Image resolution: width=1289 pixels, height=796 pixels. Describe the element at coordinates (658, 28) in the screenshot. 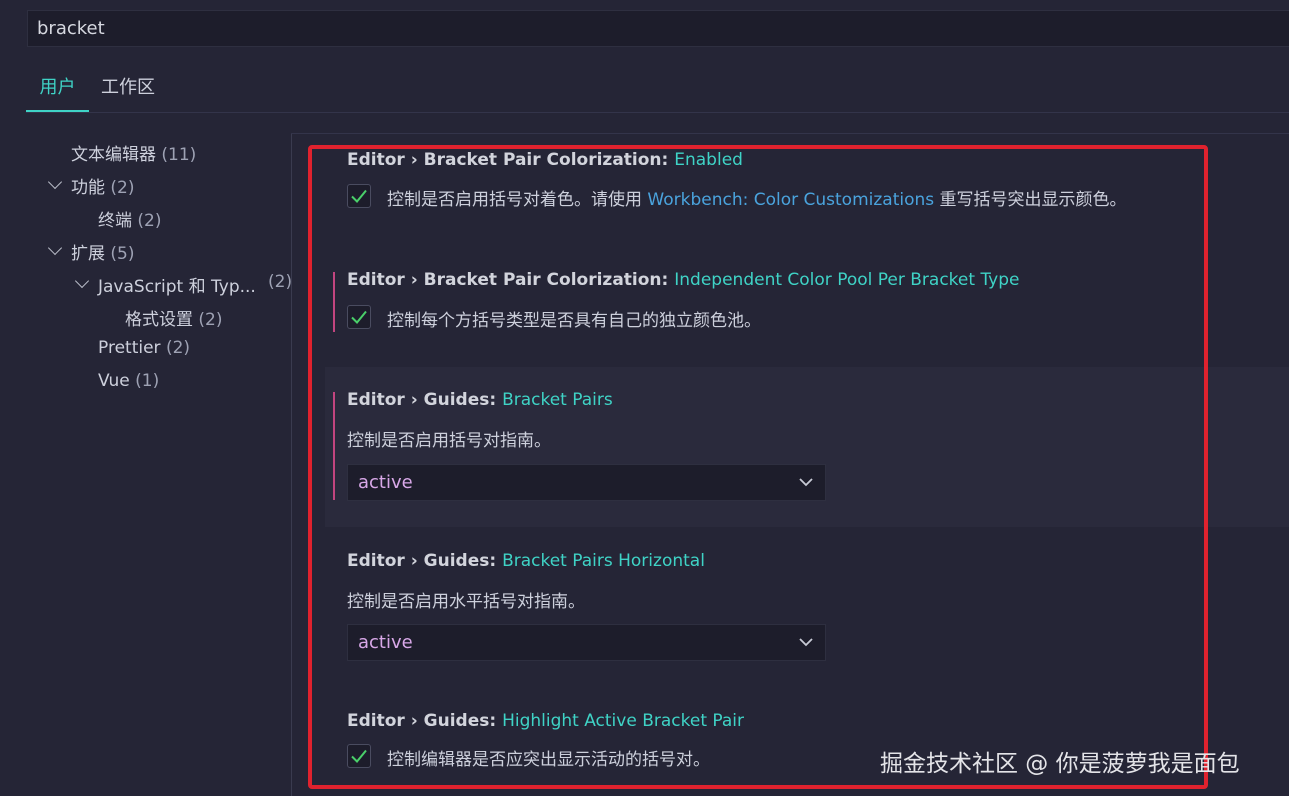

I see `settings-search-input: bracket` at that location.